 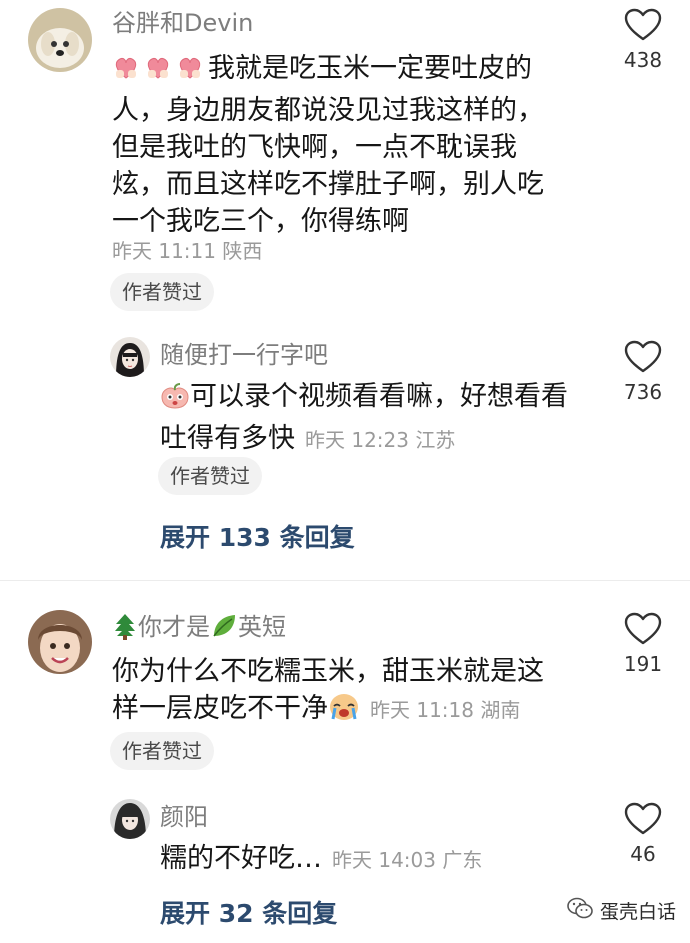 I want to click on like-count: 46, so click(x=643, y=854).